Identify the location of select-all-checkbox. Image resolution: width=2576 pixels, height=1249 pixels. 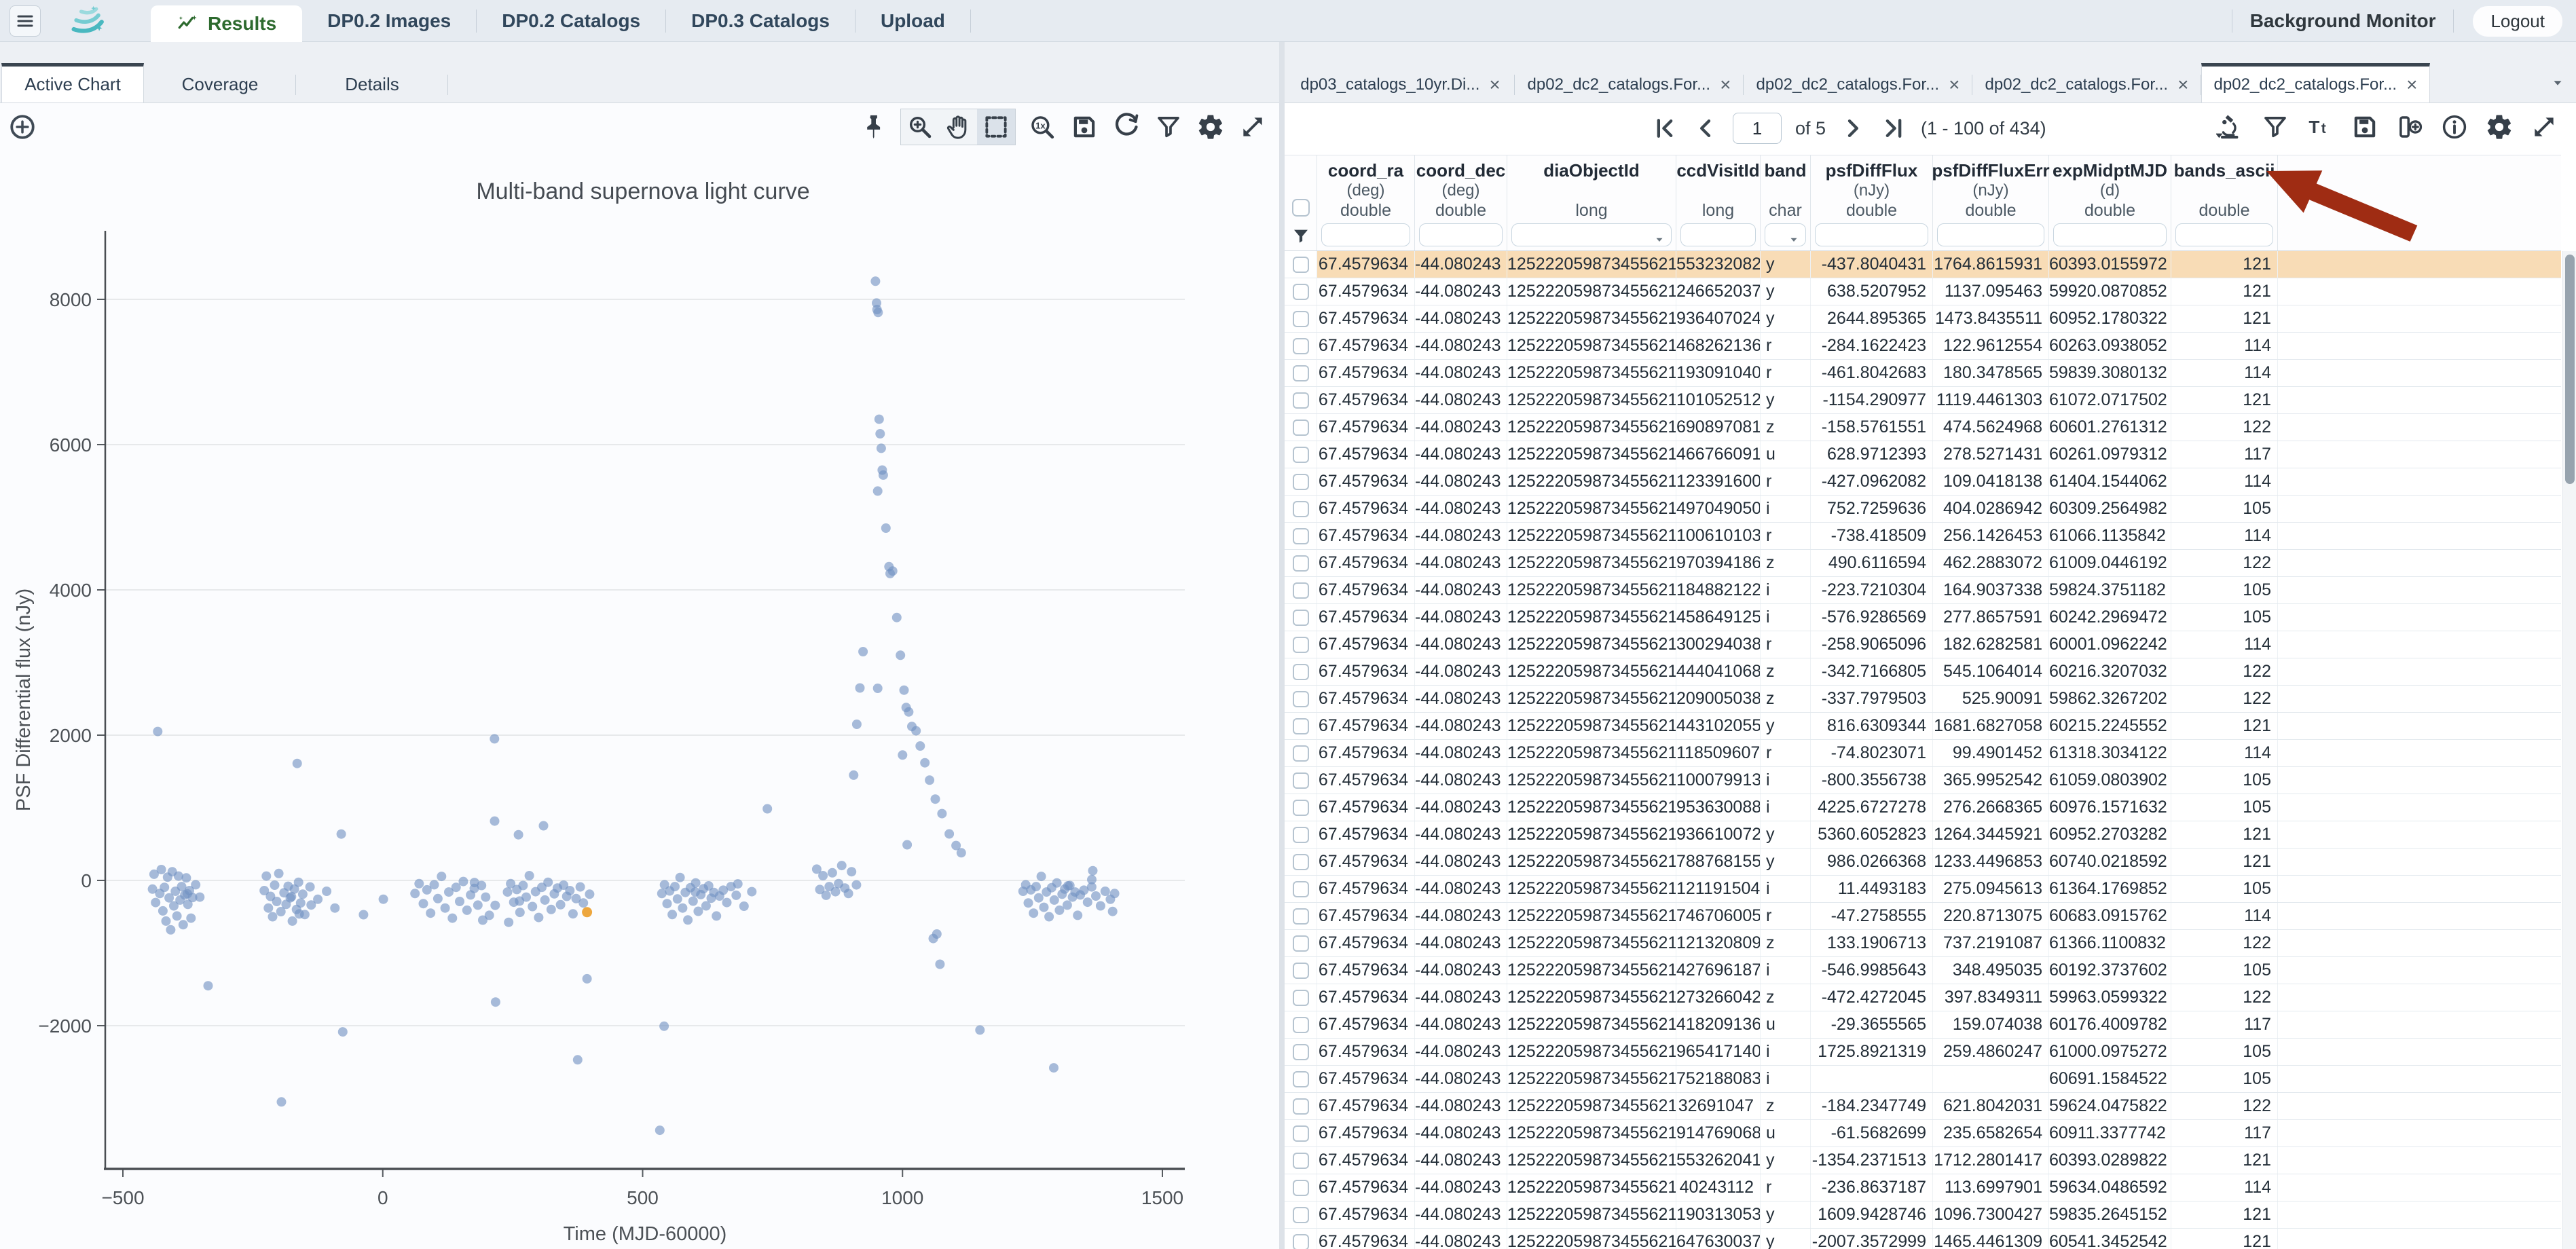
(1300, 208).